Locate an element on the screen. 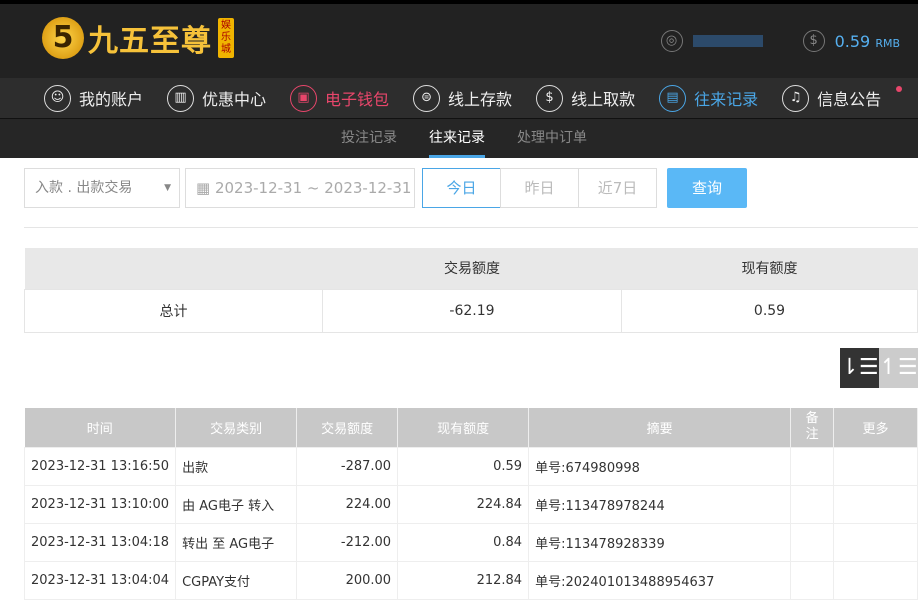 The height and width of the screenshot is (600, 918). username-masked is located at coordinates (727, 41).